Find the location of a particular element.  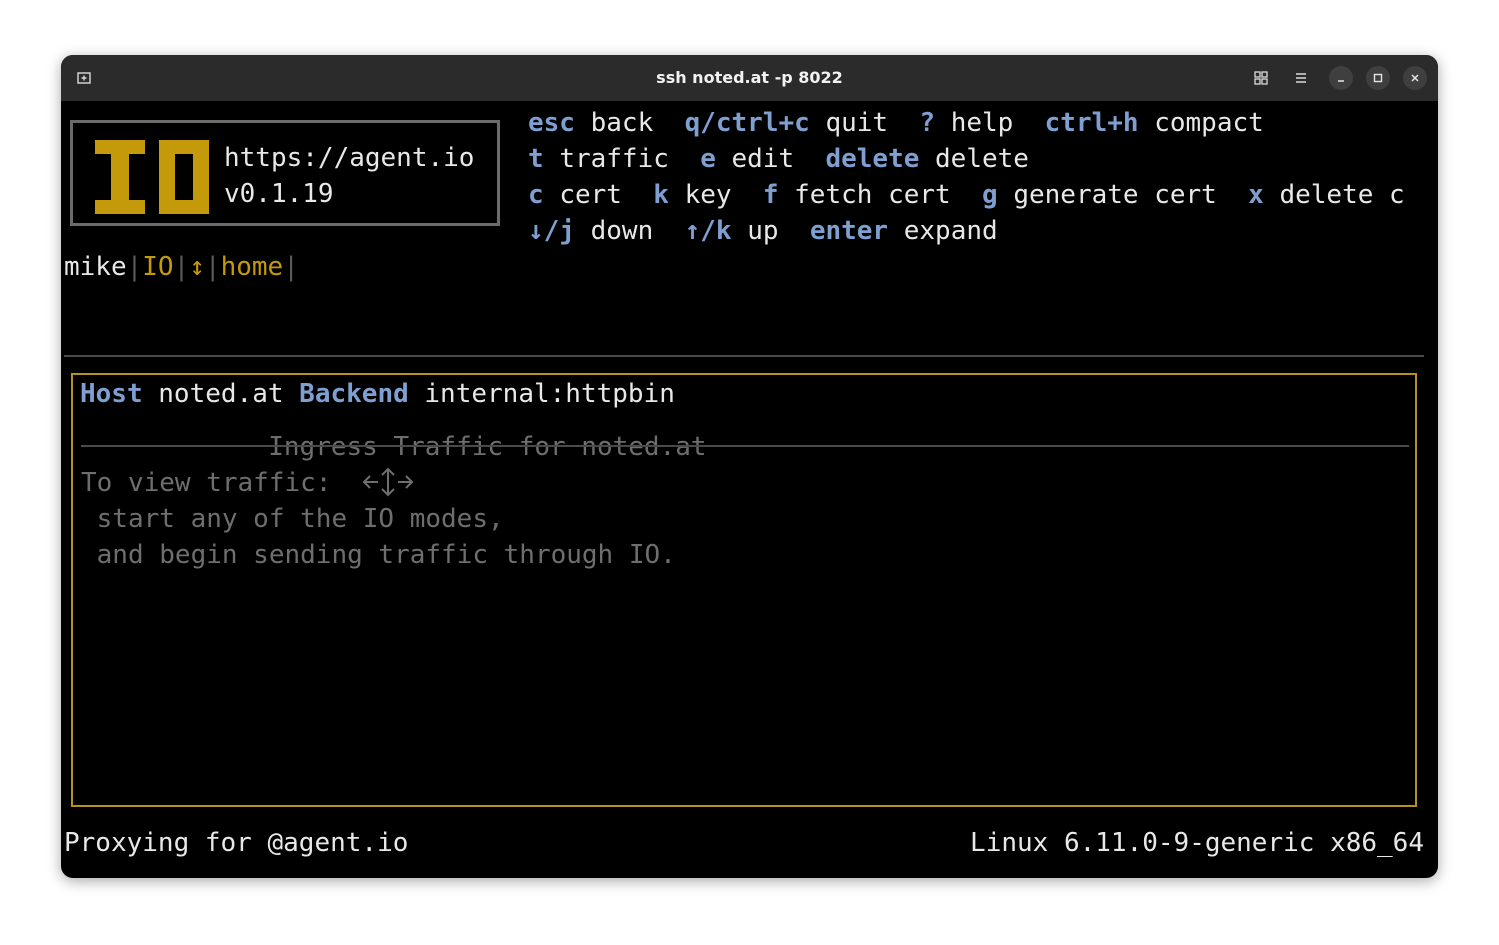

logo-box: https://agent.io v0.1.19 is located at coordinates (285, 173).